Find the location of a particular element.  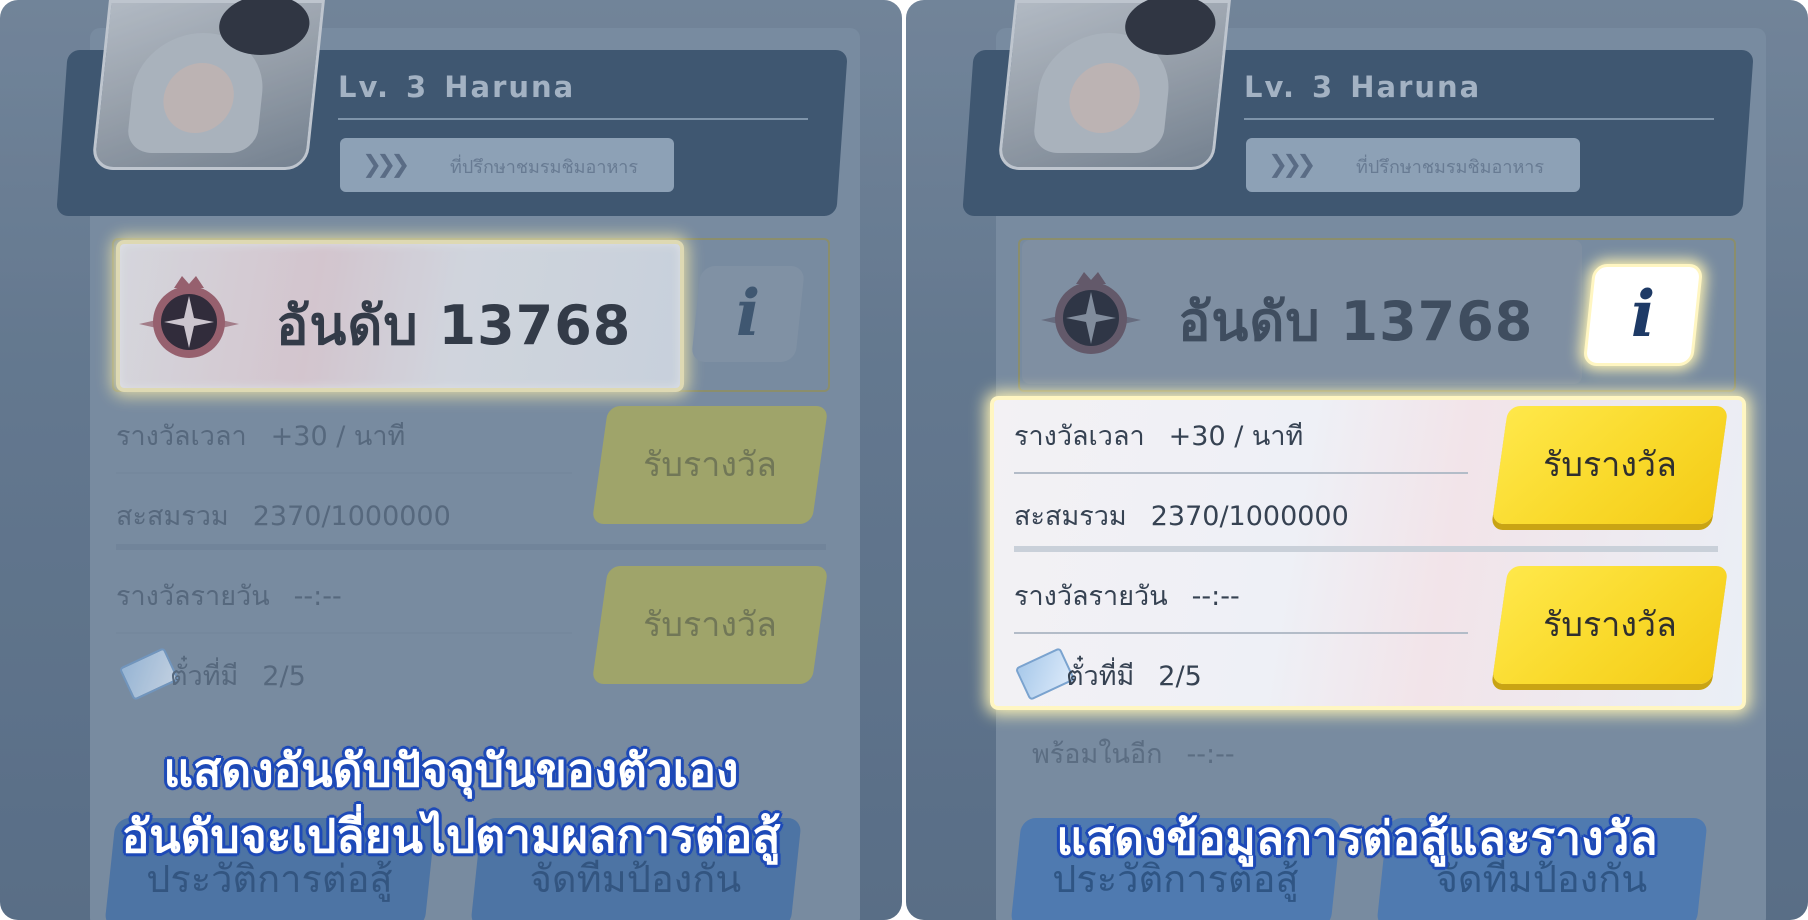

left-caption-line-1: แสดงอันดับปัจจุบันของตัวเอง is located at coordinates (451, 770).